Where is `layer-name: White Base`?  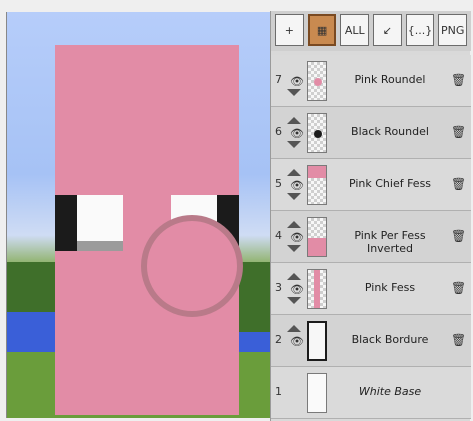 layer-name: White Base is located at coordinates (390, 391).